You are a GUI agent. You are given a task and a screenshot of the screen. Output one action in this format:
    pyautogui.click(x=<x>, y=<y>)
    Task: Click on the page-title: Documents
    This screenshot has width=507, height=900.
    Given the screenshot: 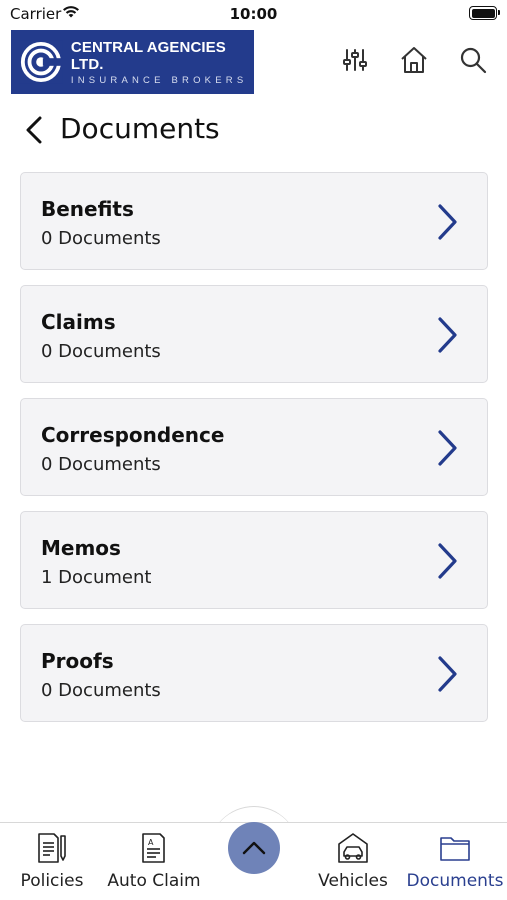 What is the action you would take?
    pyautogui.click(x=140, y=128)
    